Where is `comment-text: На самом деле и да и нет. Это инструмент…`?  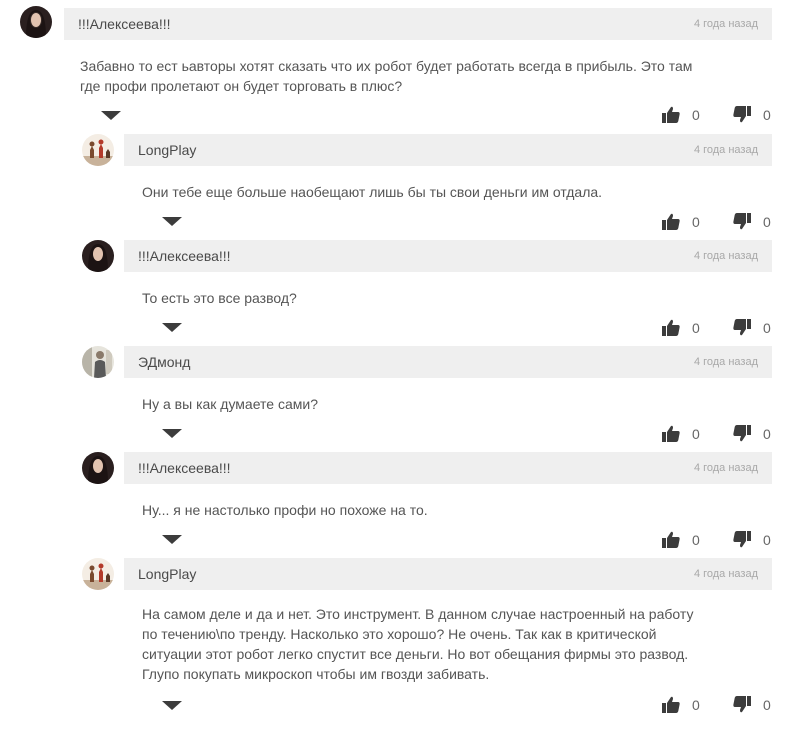
comment-text: На самом деле и да и нет. Это инструмент… is located at coordinates (418, 644).